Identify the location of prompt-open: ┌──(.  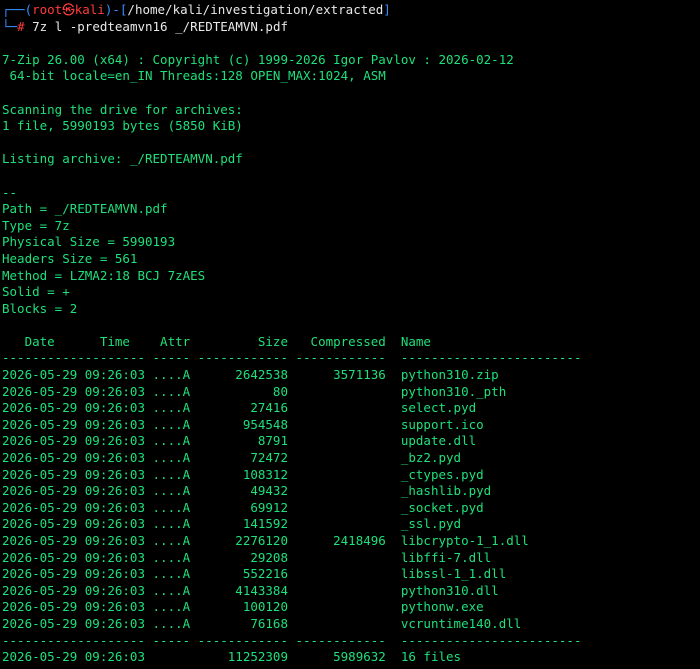
(17, 9).